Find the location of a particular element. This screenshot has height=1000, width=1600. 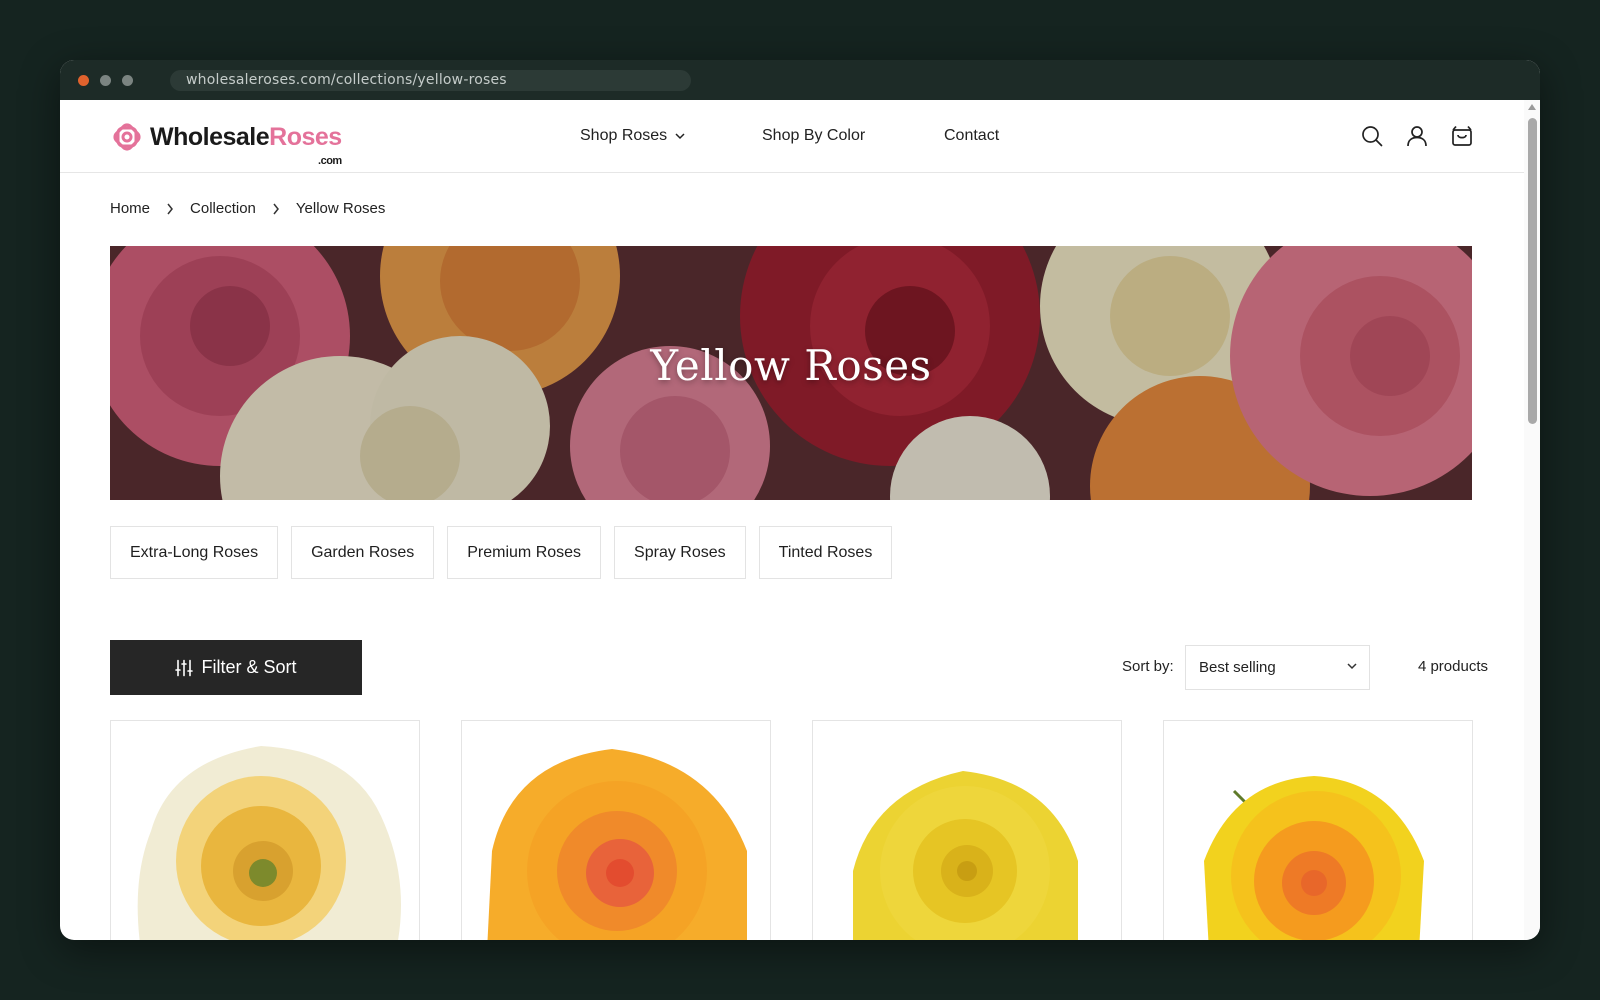

logo-wordmark: WholesaleRoses .com is located at coordinates (246, 145).